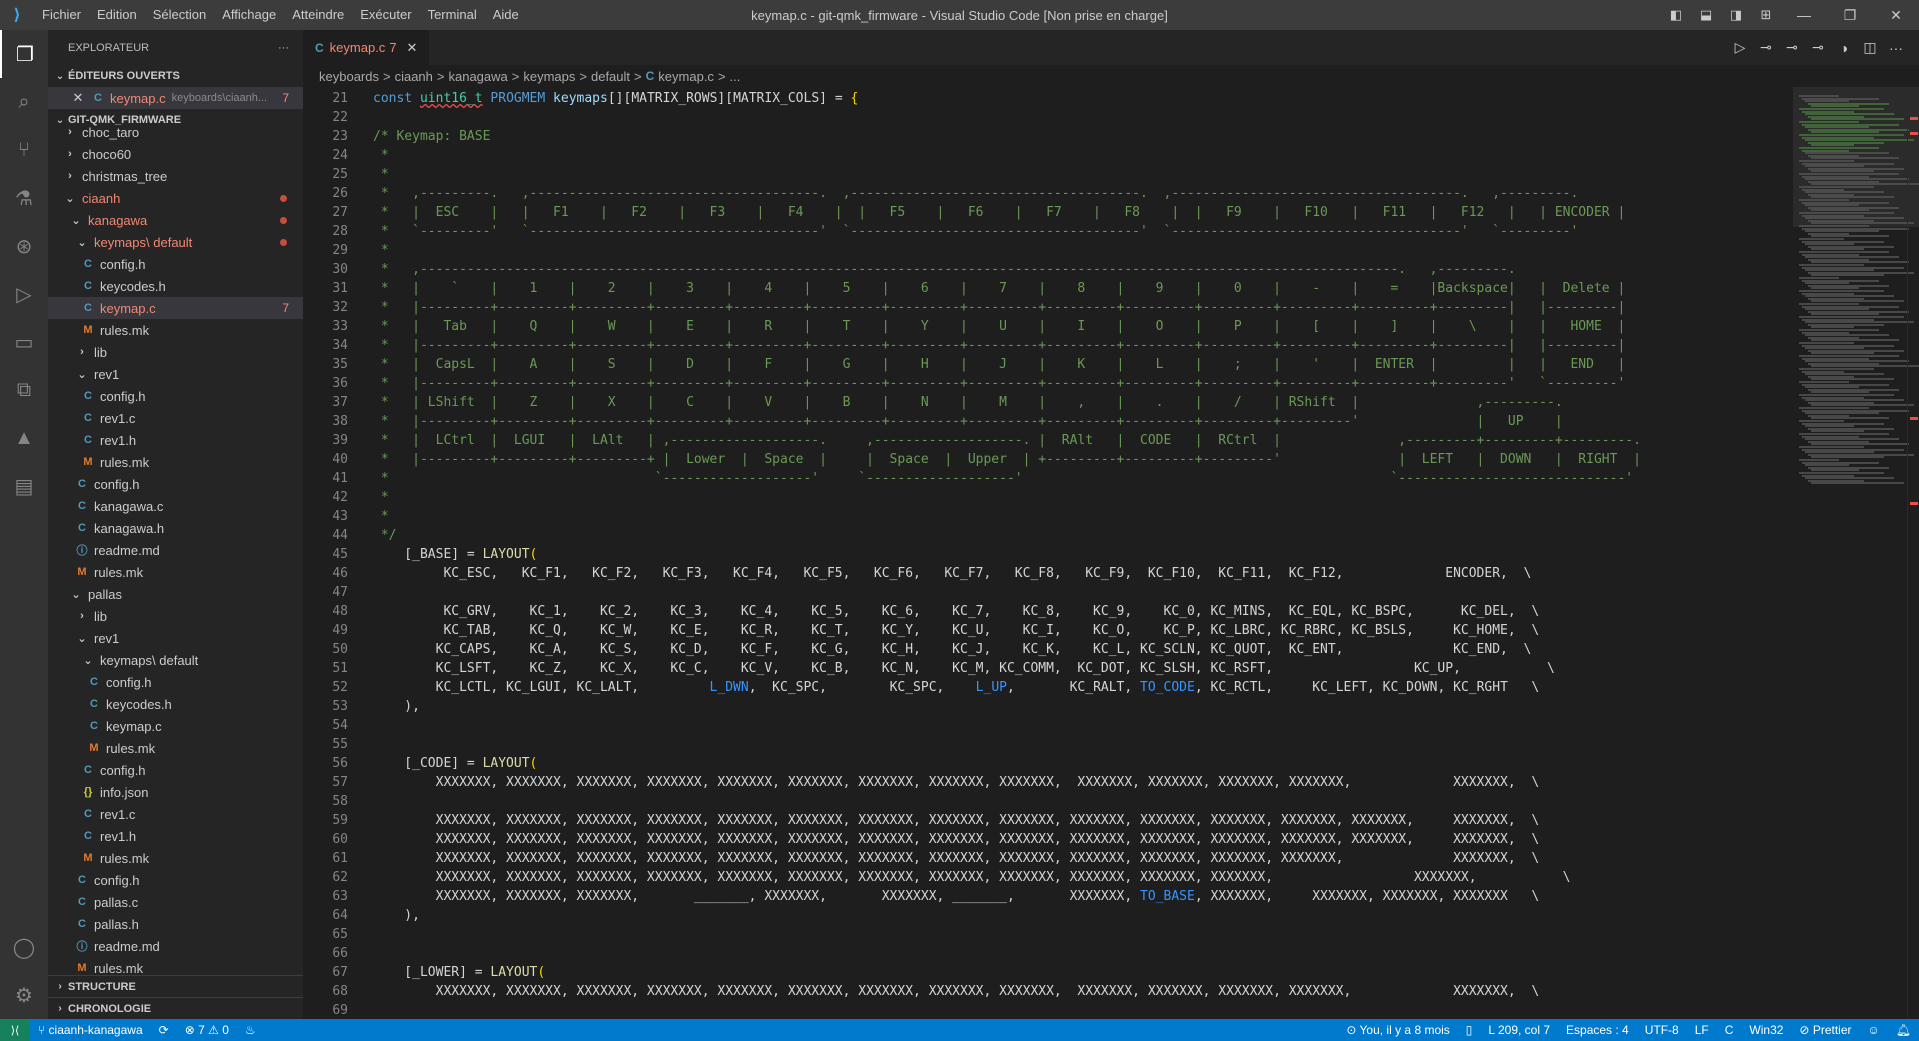 The height and width of the screenshot is (1041, 1919). I want to click on timeline-icon: ⊸, so click(1792, 47).